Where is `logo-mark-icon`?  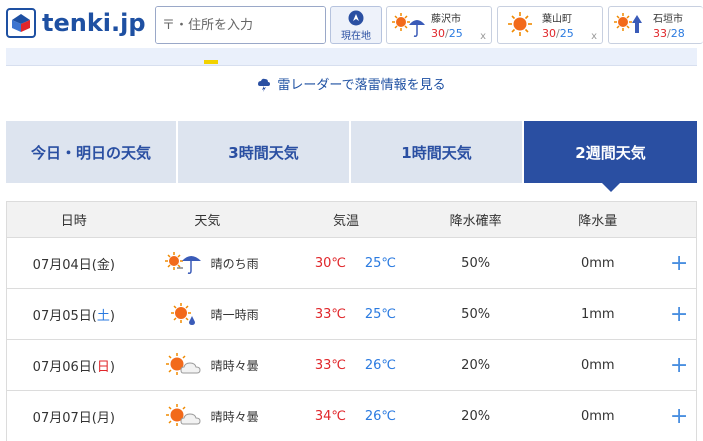 logo-mark-icon is located at coordinates (21, 23).